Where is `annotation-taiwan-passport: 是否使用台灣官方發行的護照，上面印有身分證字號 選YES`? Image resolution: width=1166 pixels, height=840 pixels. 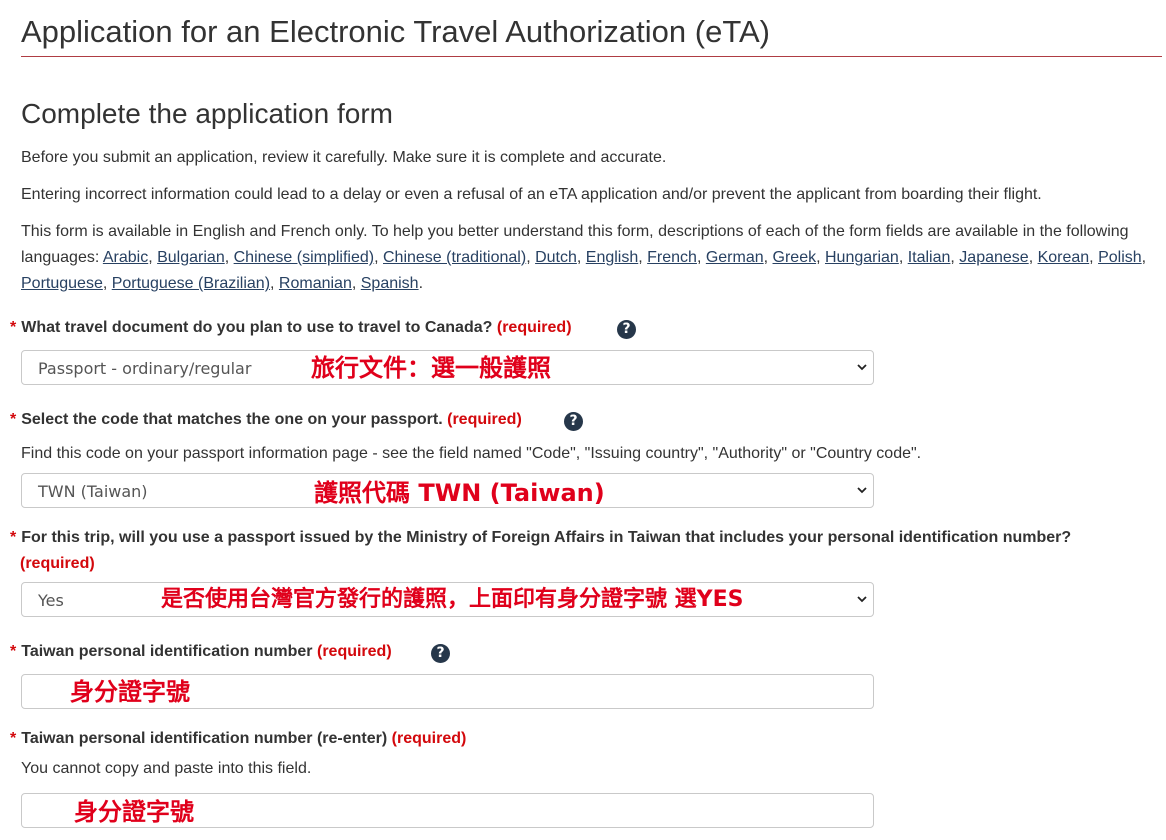
annotation-taiwan-passport: 是否使用台灣官方發行的護照，上面印有身分證字號 選YES is located at coordinates (452, 599).